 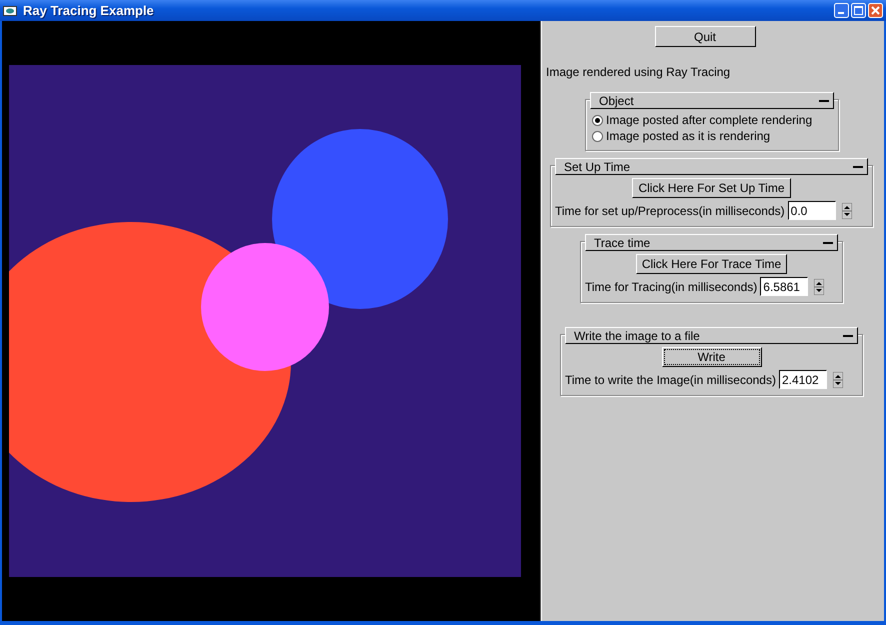 I want to click on time-field: 6.5861, so click(x=784, y=286).